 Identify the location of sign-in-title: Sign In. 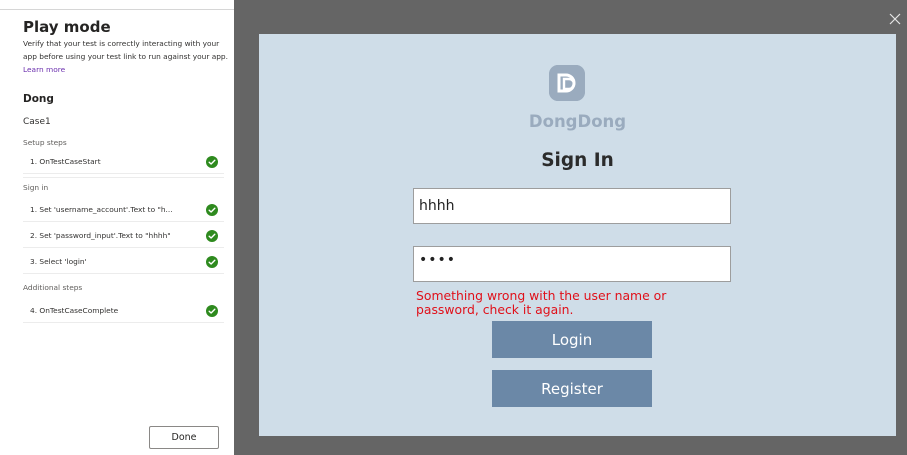
(577, 160).